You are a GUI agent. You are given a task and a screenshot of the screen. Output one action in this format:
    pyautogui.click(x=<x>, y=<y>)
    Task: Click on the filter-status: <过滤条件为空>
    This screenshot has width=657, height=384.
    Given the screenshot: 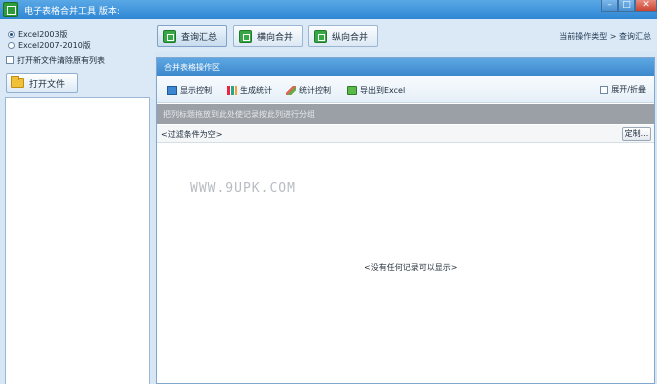 What is the action you would take?
    pyautogui.click(x=192, y=134)
    